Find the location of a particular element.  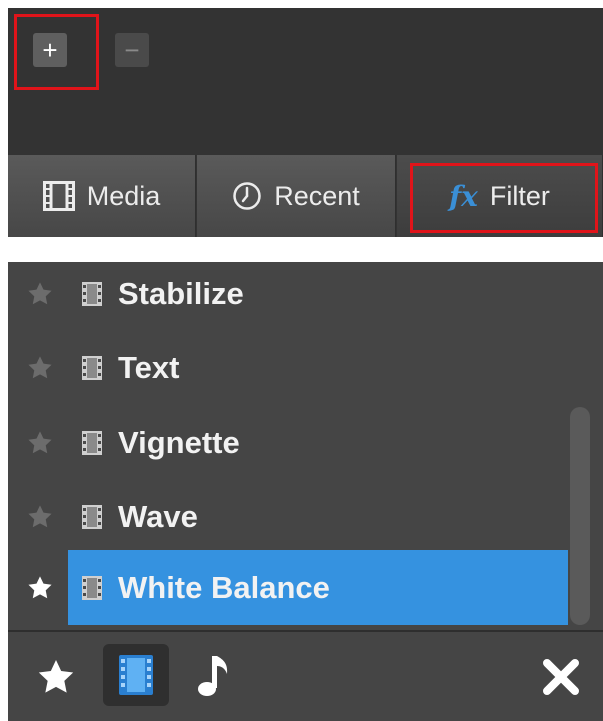

filter-label: Vignette is located at coordinates (179, 442).